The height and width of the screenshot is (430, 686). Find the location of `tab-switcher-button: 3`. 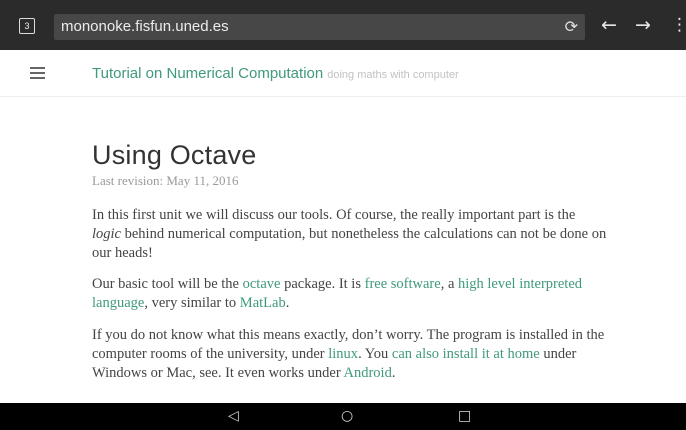

tab-switcher-button: 3 is located at coordinates (27, 26).